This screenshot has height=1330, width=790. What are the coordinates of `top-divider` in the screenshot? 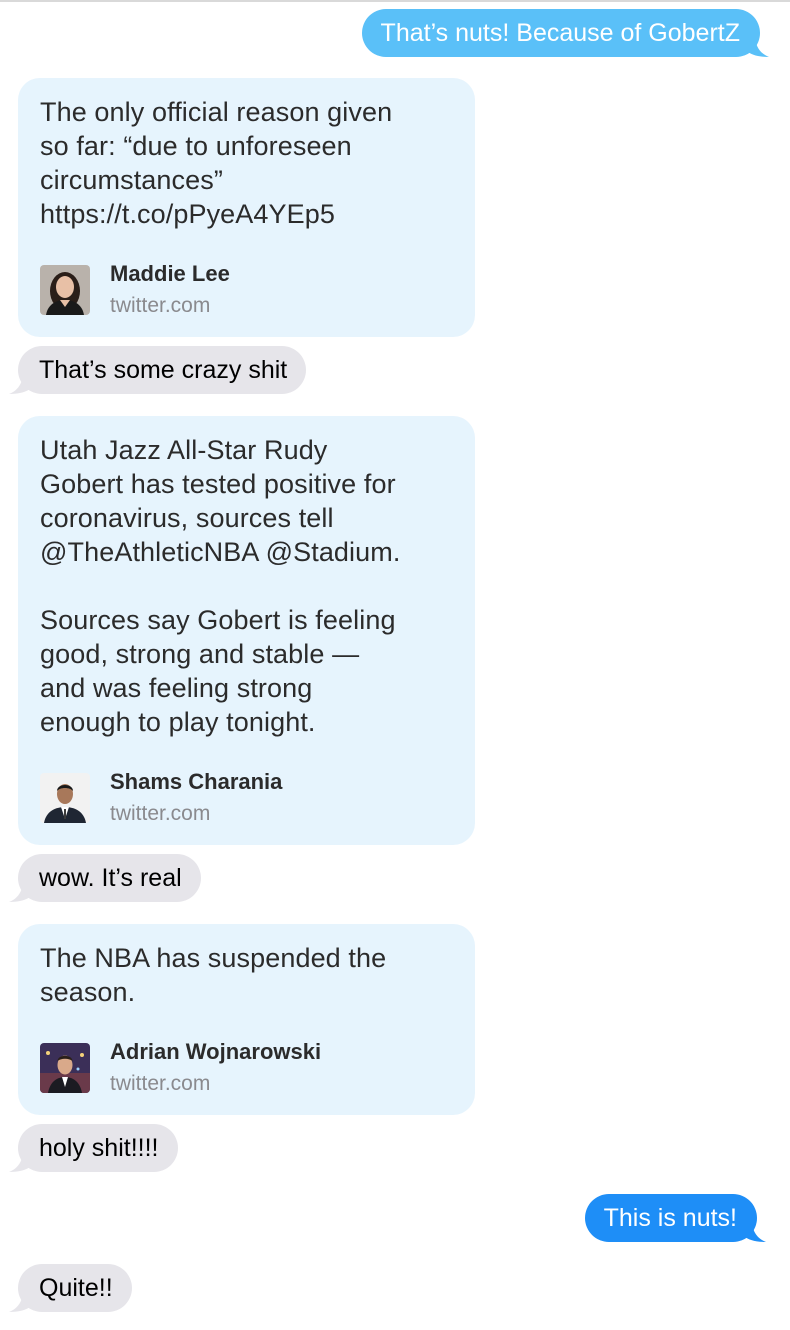 It's located at (395, 1).